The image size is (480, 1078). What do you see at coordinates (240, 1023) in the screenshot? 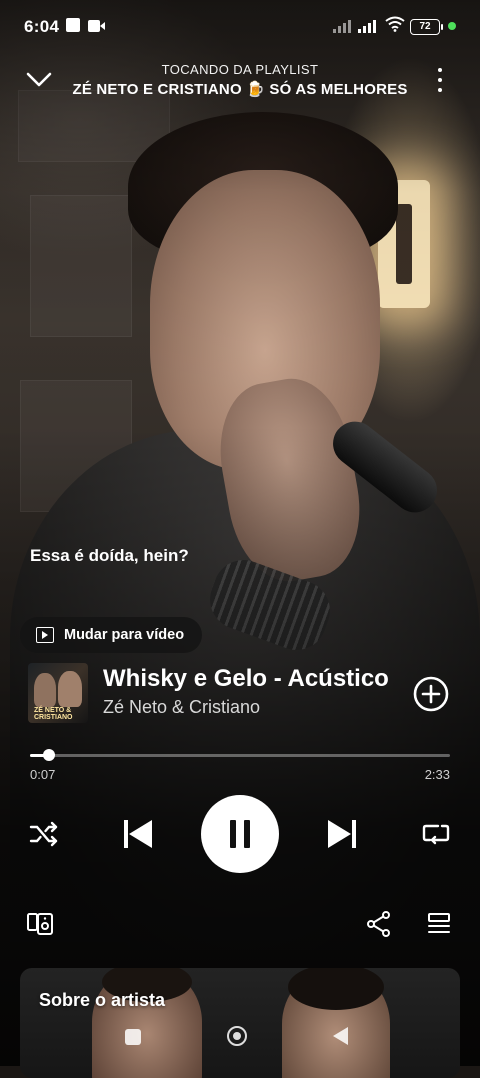
I see `about-artist-card: Sobre o artista` at bounding box center [240, 1023].